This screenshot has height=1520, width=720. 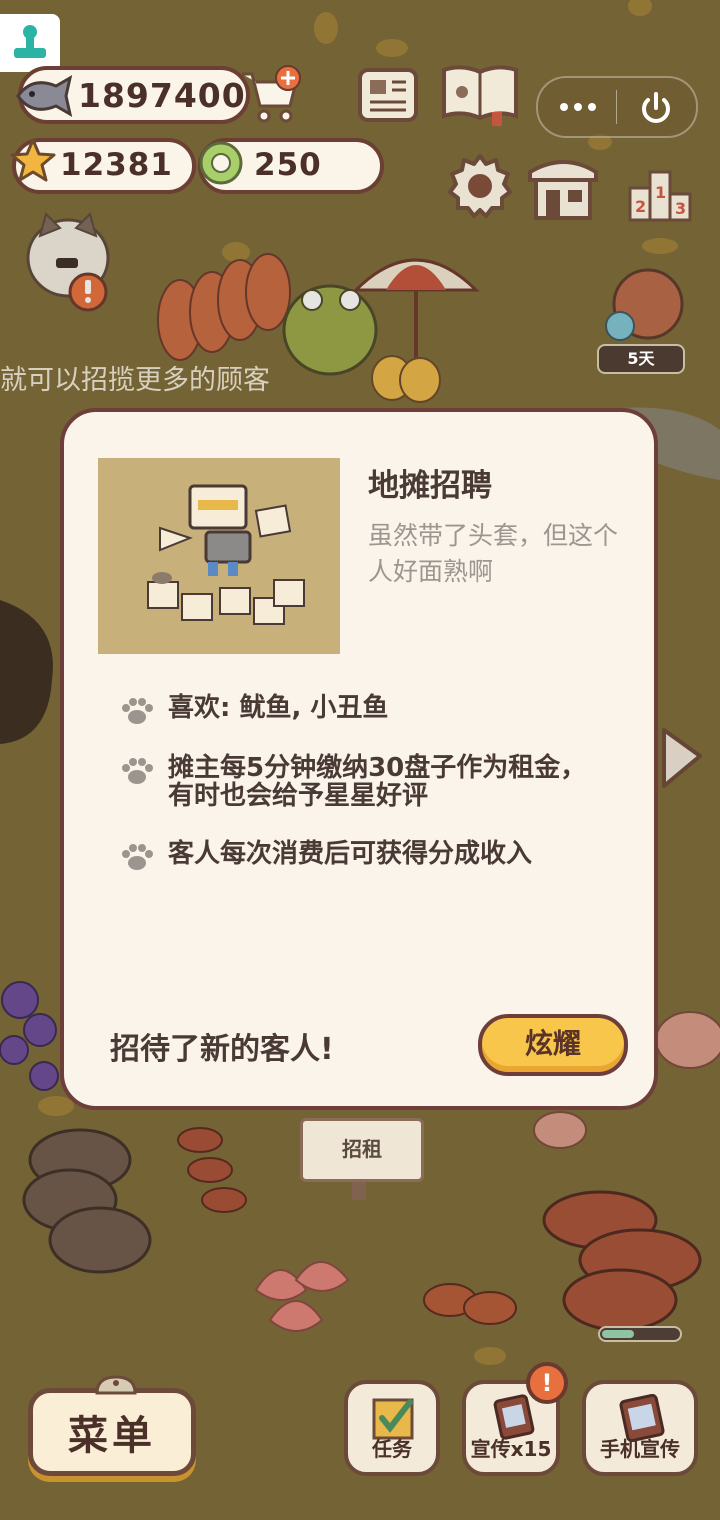 I want to click on shop-cart-icon, so click(x=270, y=94).